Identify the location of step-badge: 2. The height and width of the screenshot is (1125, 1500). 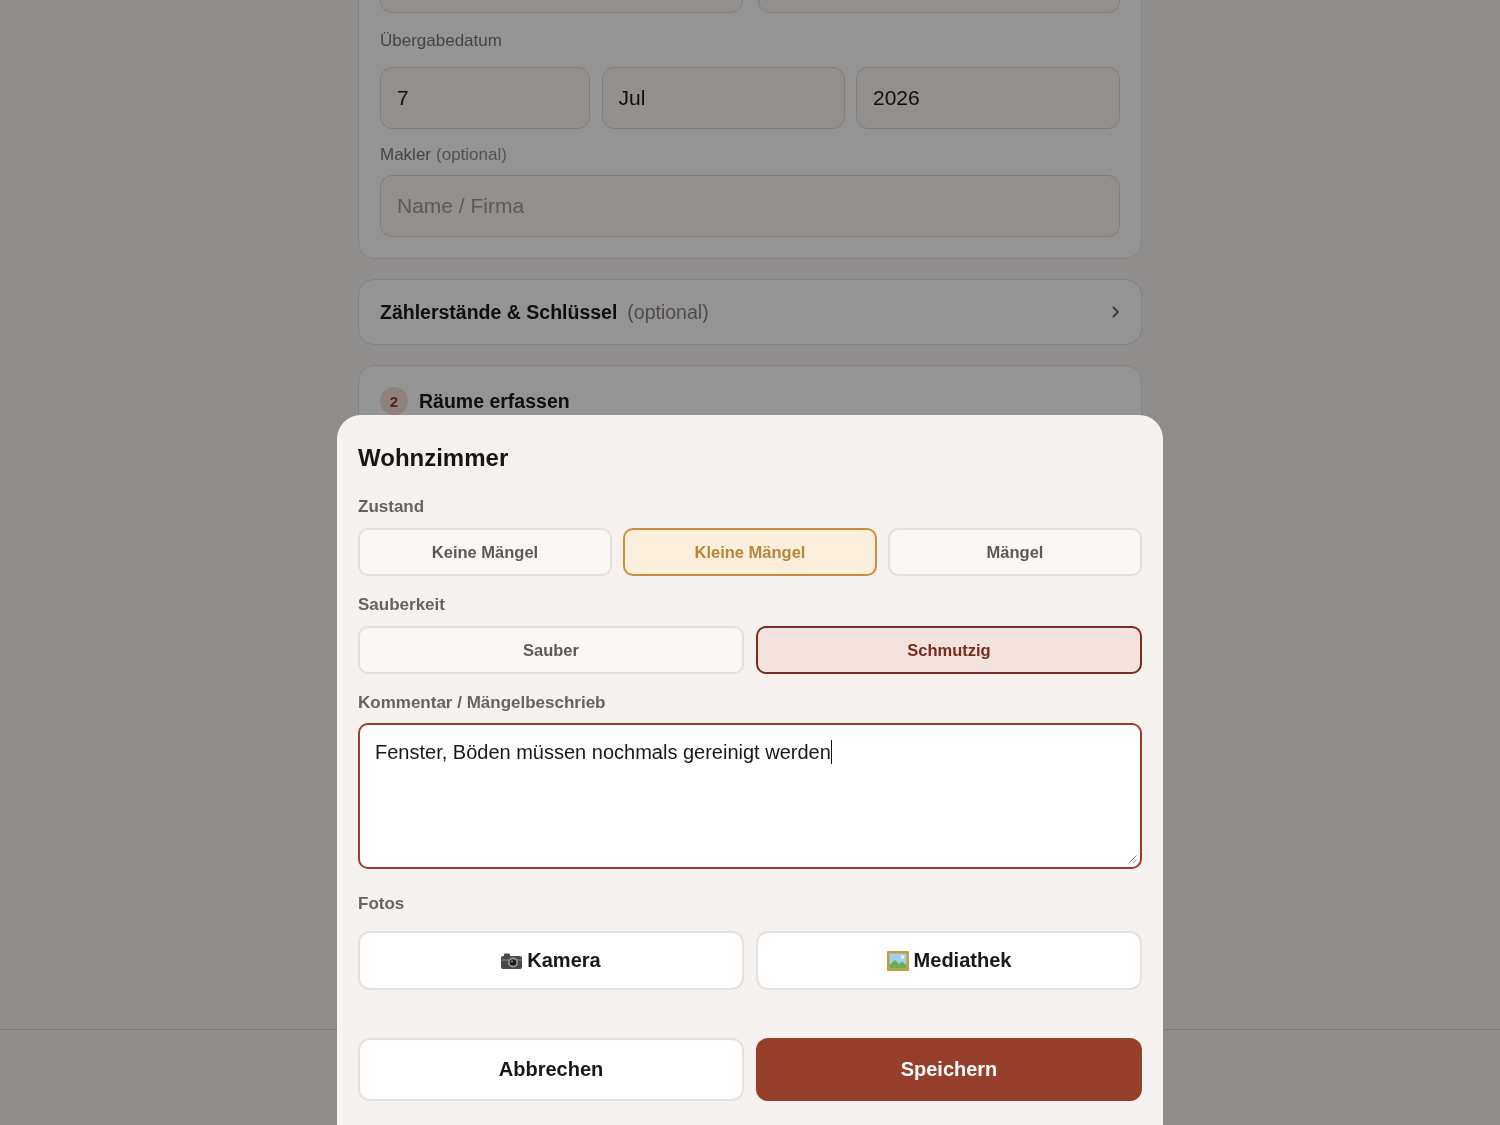
(394, 401).